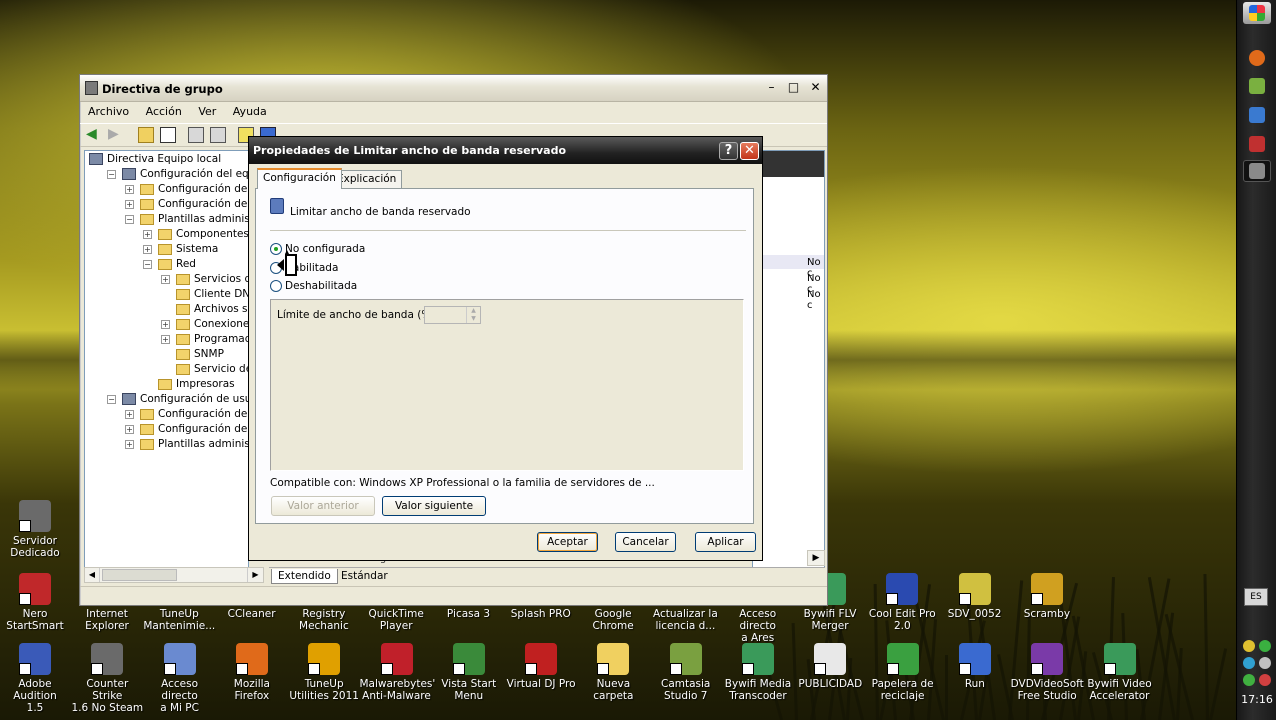 The width and height of the screenshot is (1276, 720). I want to click on spin-down-icon: ▼, so click(473, 319).